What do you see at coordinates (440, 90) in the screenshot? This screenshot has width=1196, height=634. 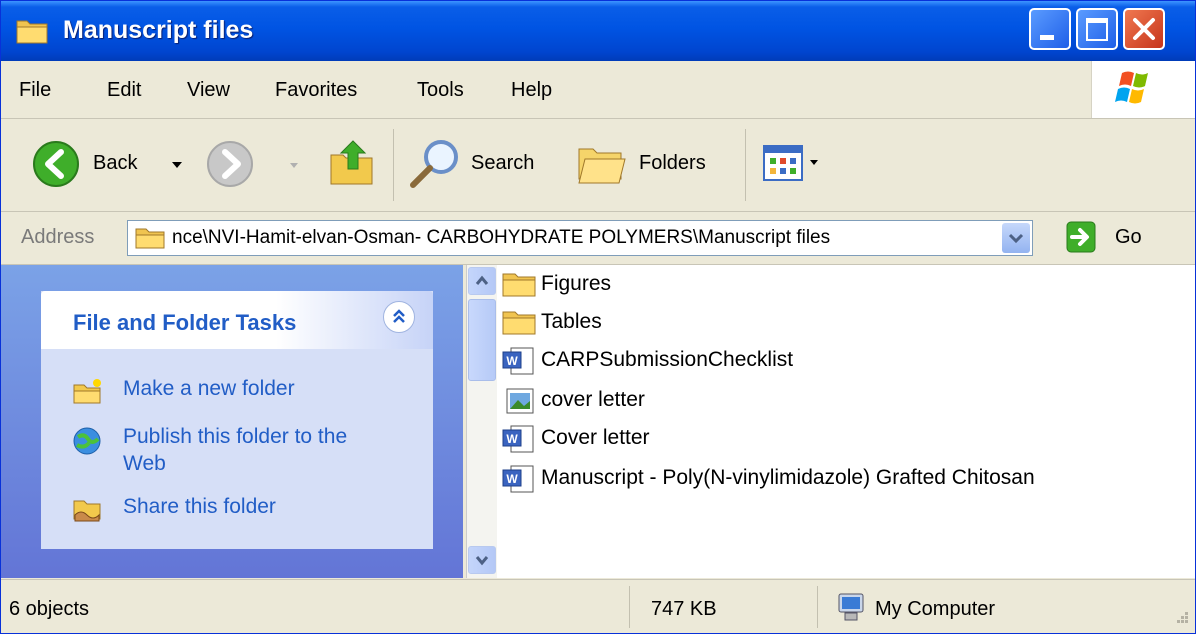 I see `menu-tools: Tools` at bounding box center [440, 90].